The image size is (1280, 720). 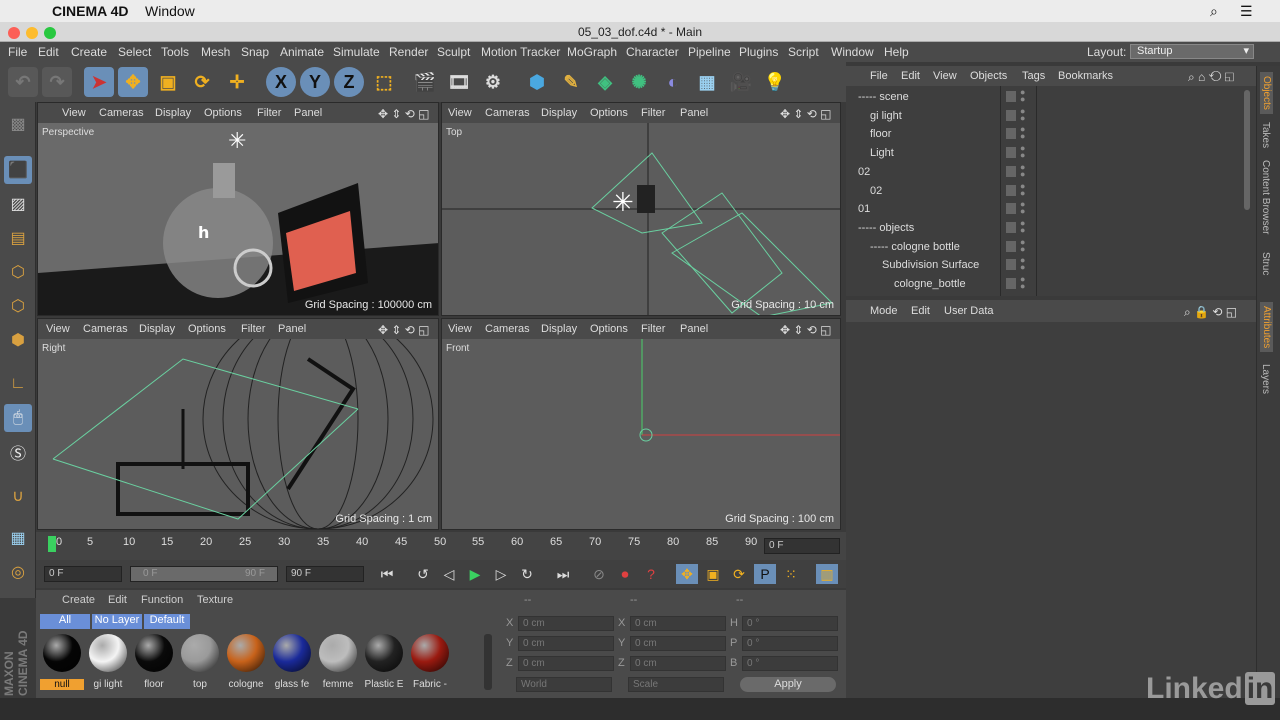 I want to click on snap-icon: Ⓢ, so click(x=18, y=452).